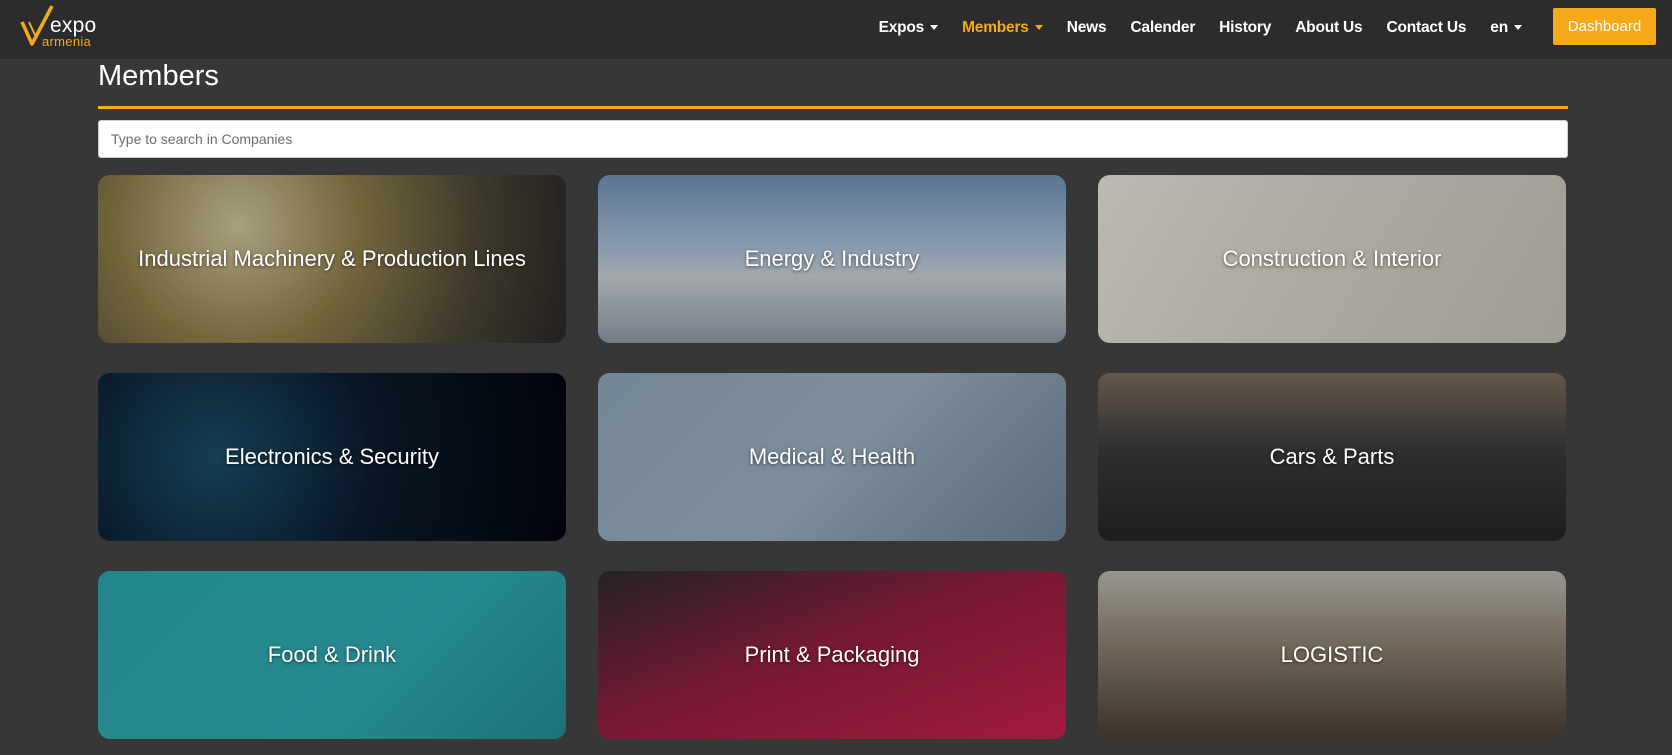 This screenshot has height=755, width=1672. I want to click on nav-calender: Calender, so click(1162, 28).